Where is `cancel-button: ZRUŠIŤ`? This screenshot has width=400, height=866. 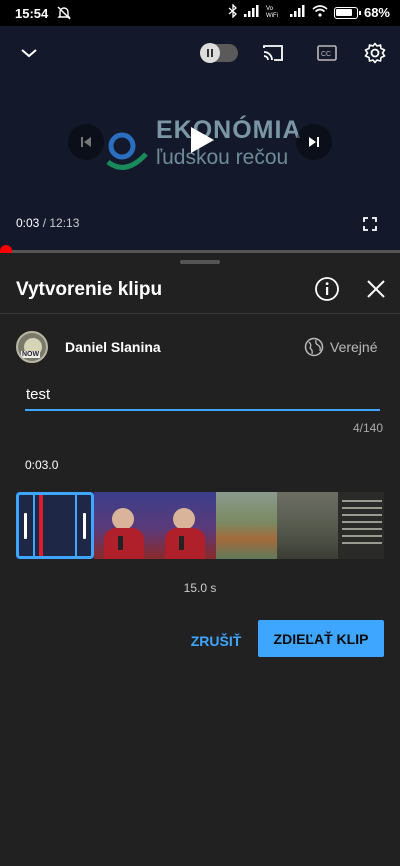
cancel-button: ZRUŠIŤ is located at coordinates (216, 641).